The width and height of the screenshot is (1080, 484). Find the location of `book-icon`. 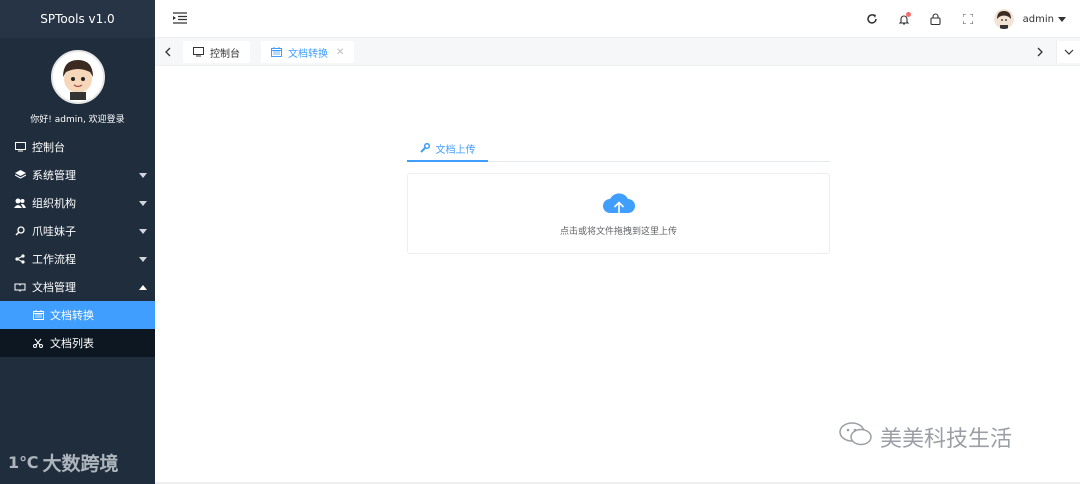

book-icon is located at coordinates (20, 287).